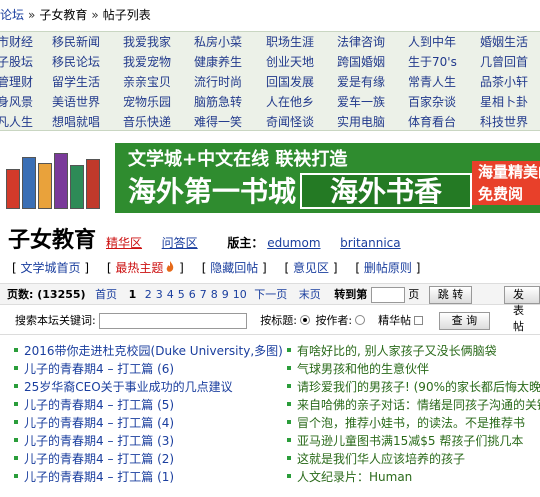  Describe the element at coordinates (180, 243) in the screenshot. I see `qa-area-link: 问答区` at that location.